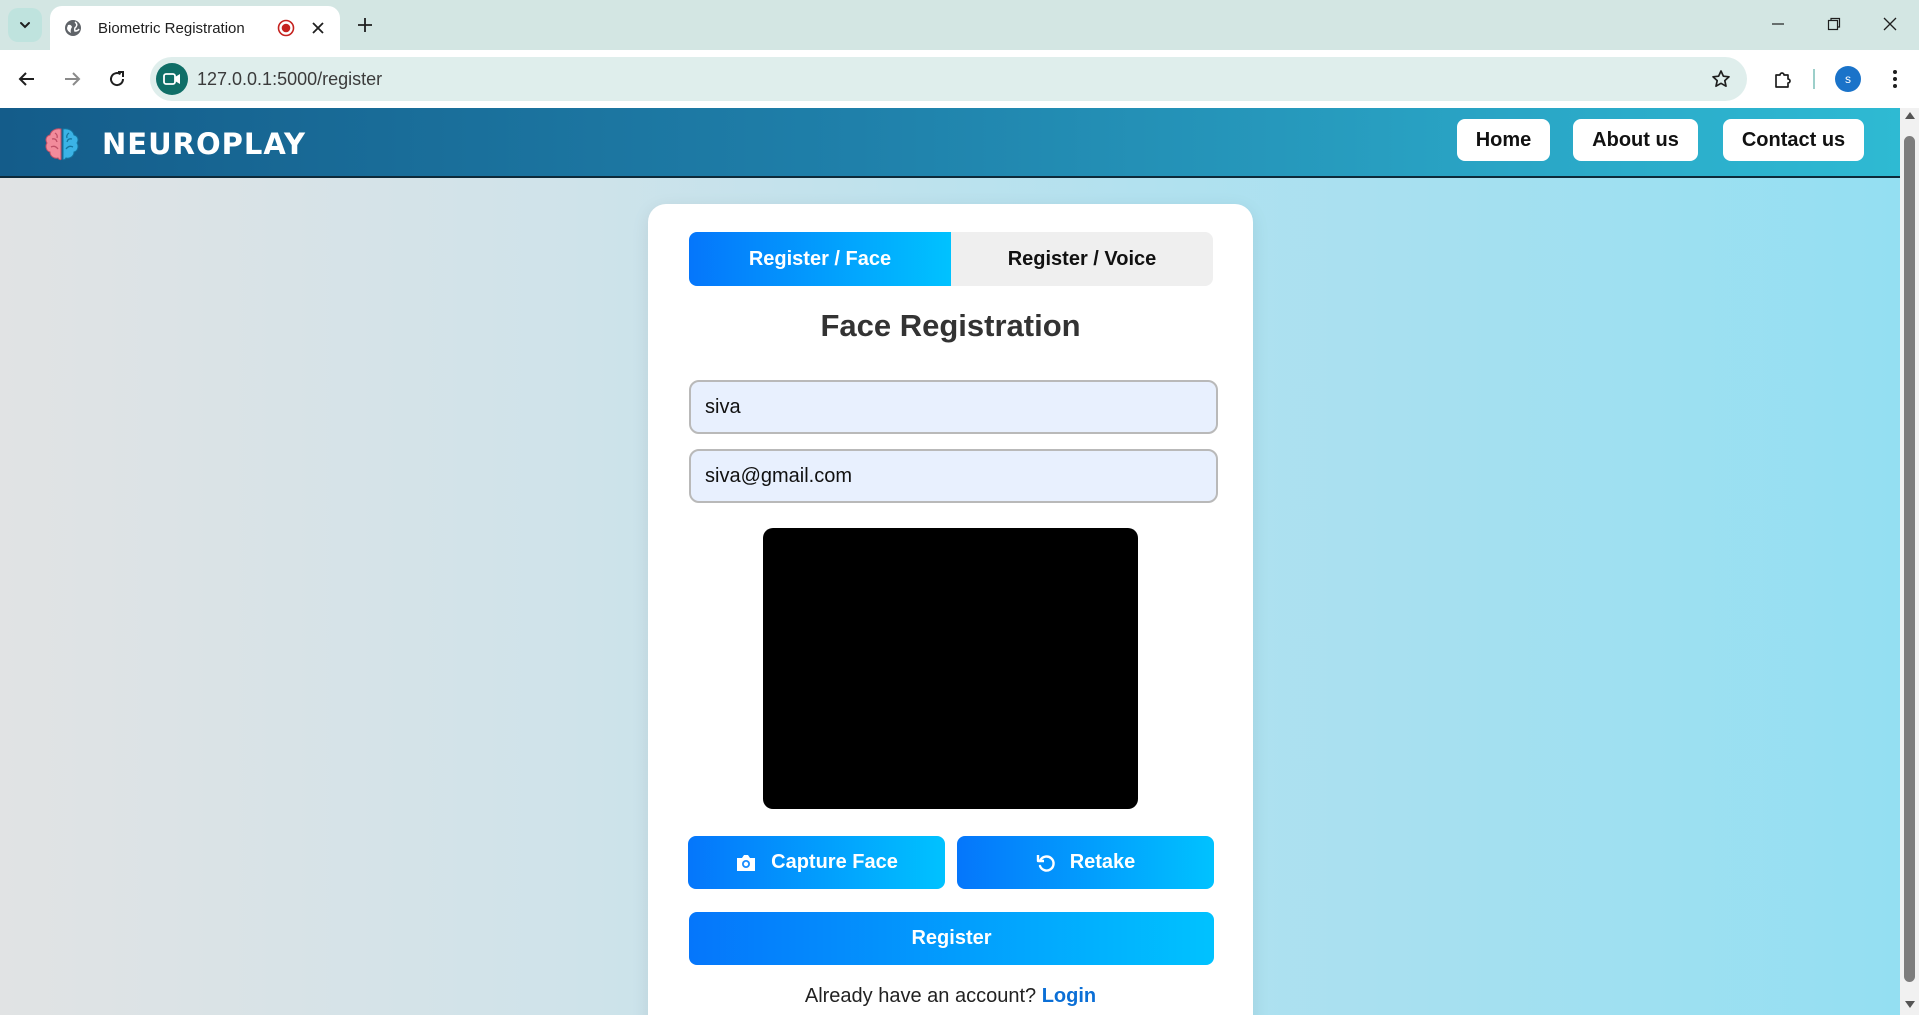 The height and width of the screenshot is (1015, 1919). What do you see at coordinates (1793, 140) in the screenshot?
I see `nav-contact-link: Contact us` at bounding box center [1793, 140].